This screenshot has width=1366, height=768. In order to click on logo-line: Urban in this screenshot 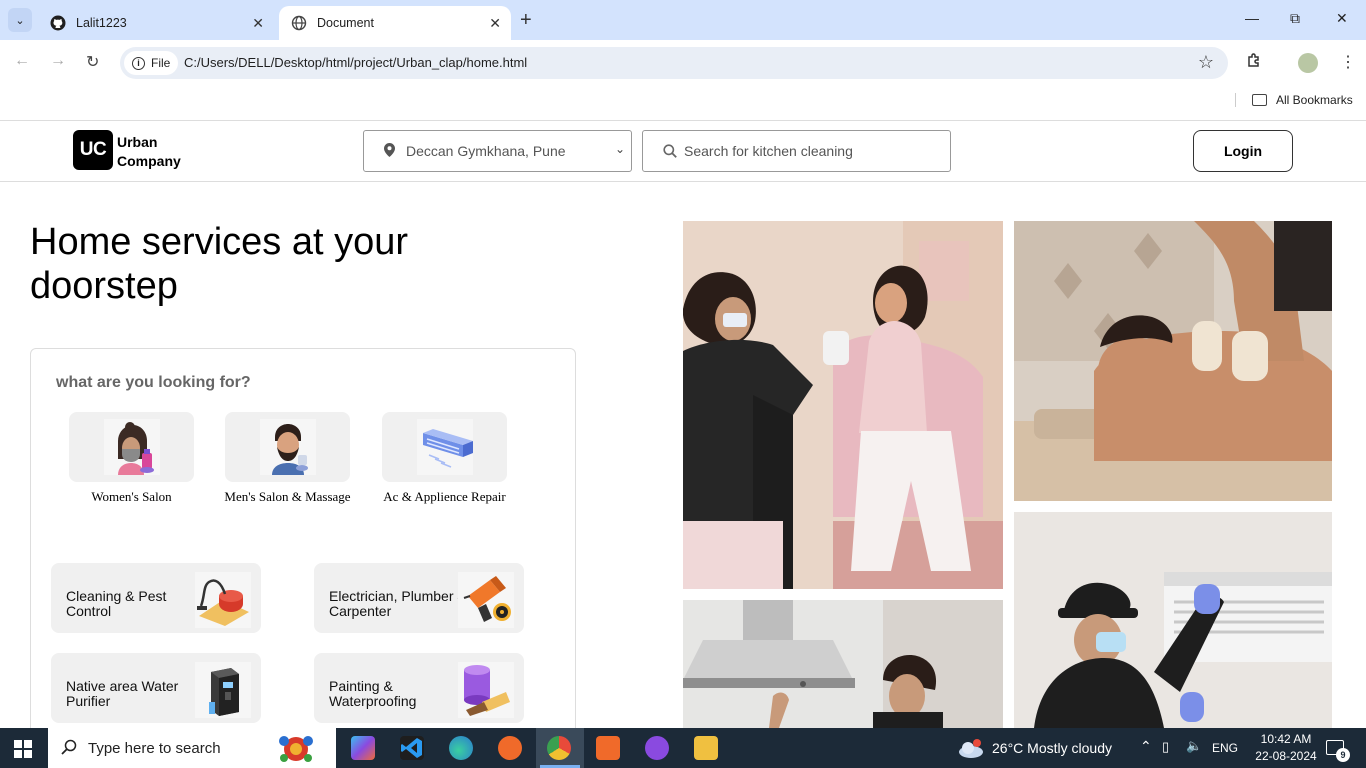, I will do `click(137, 142)`.